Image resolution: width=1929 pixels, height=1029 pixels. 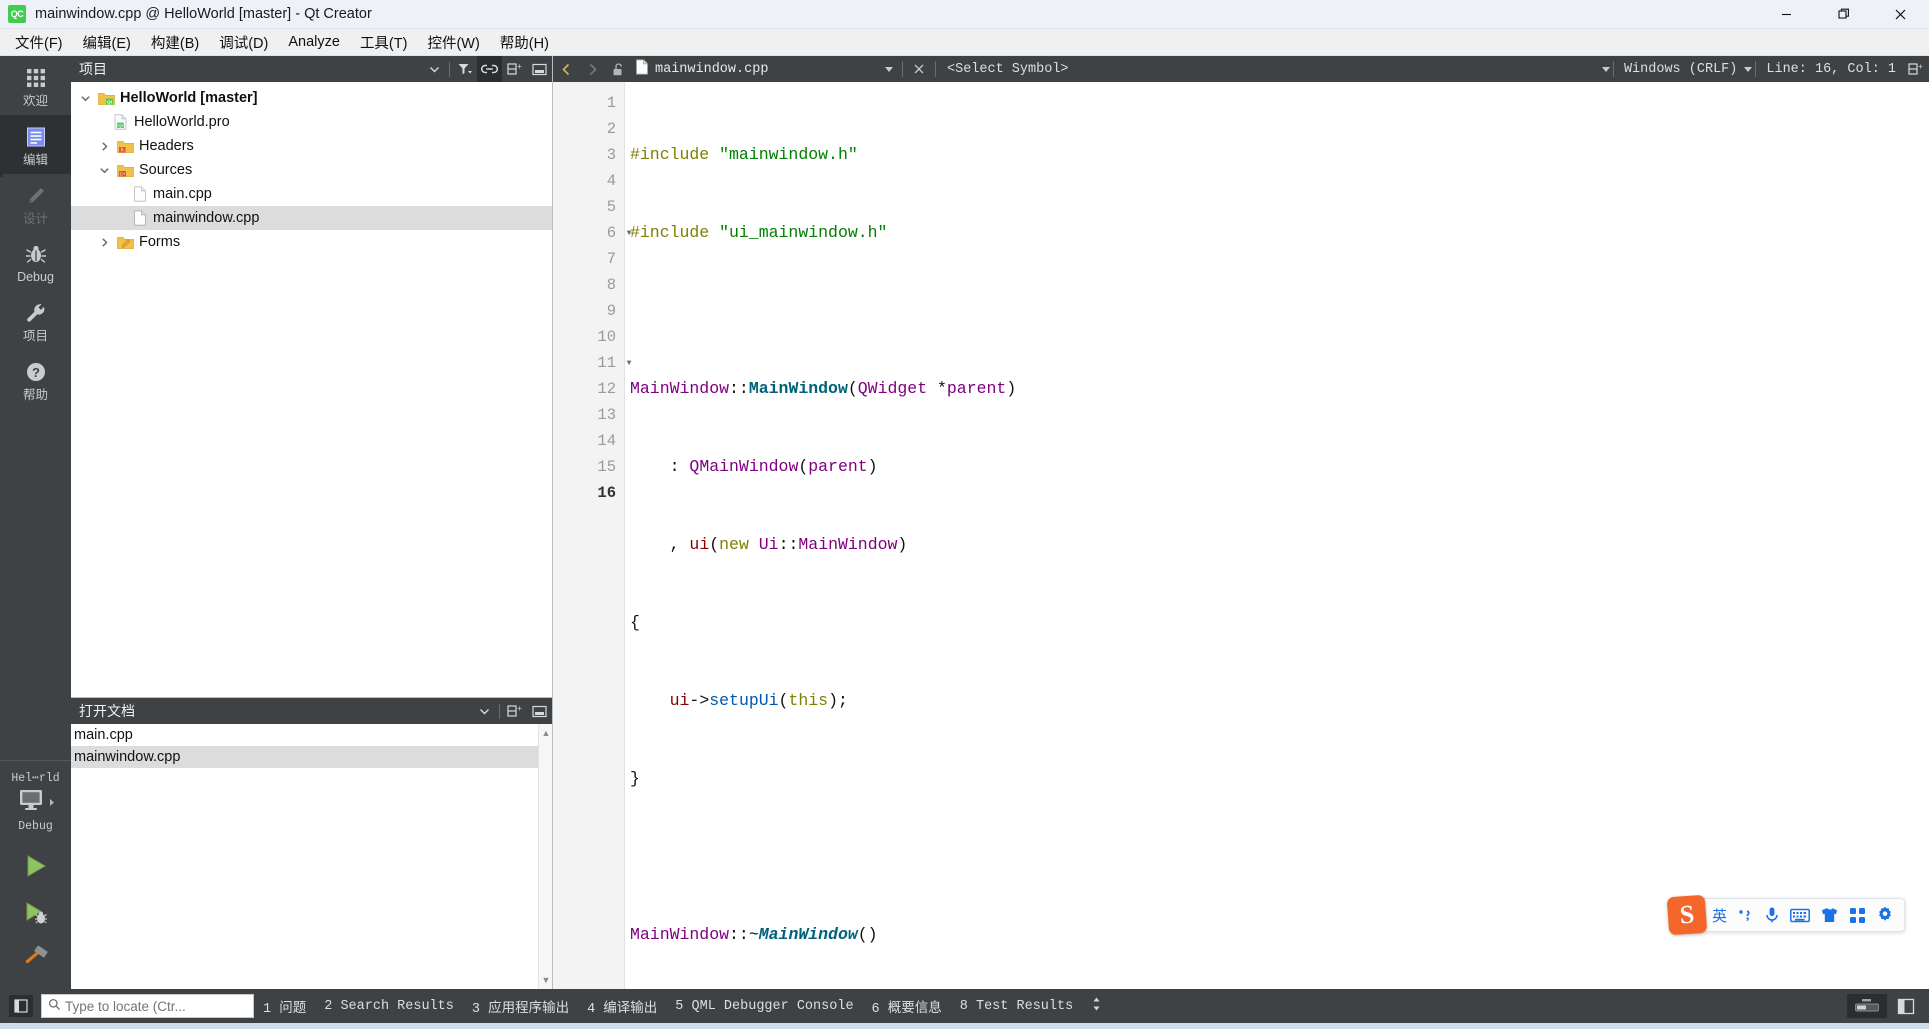 What do you see at coordinates (606, 493) in the screenshot?
I see `line-number-current: 16` at bounding box center [606, 493].